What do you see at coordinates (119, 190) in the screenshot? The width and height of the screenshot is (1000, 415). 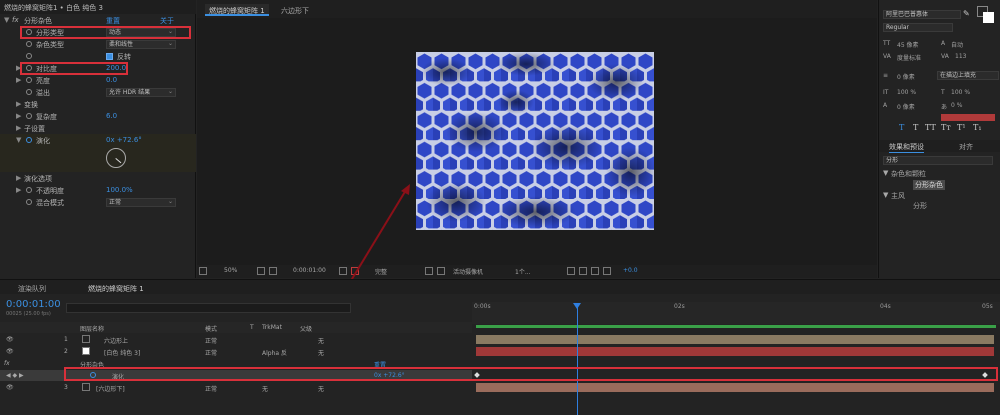 I see `opacity-value: 100.0%` at bounding box center [119, 190].